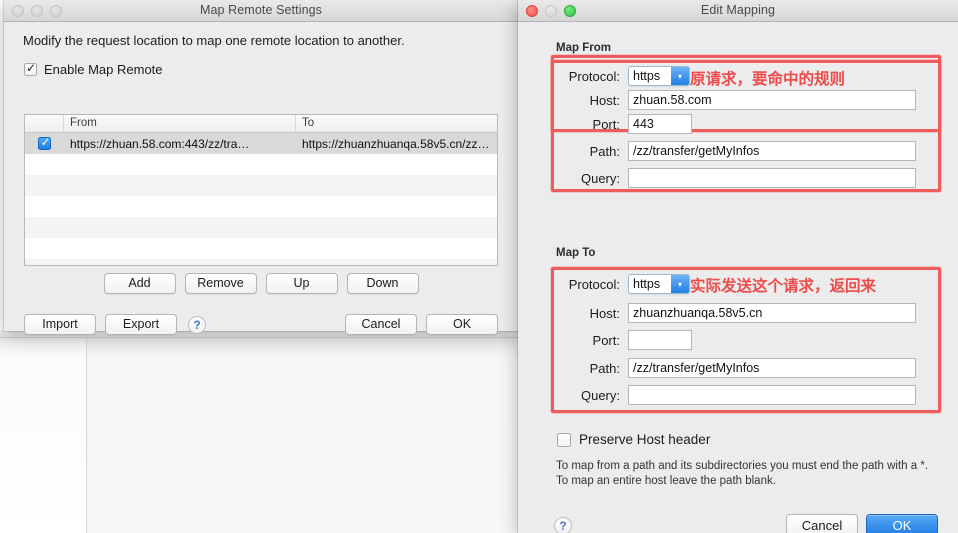  Describe the element at coordinates (261, 283) in the screenshot. I see `list-action-buttons: Add Remove Up Down` at that location.